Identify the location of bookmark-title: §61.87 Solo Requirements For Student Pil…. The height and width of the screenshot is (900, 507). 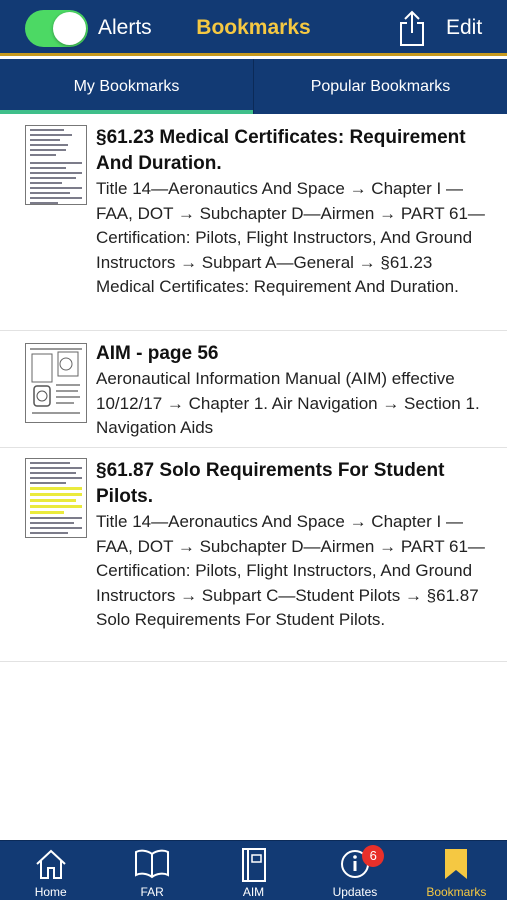
(270, 483).